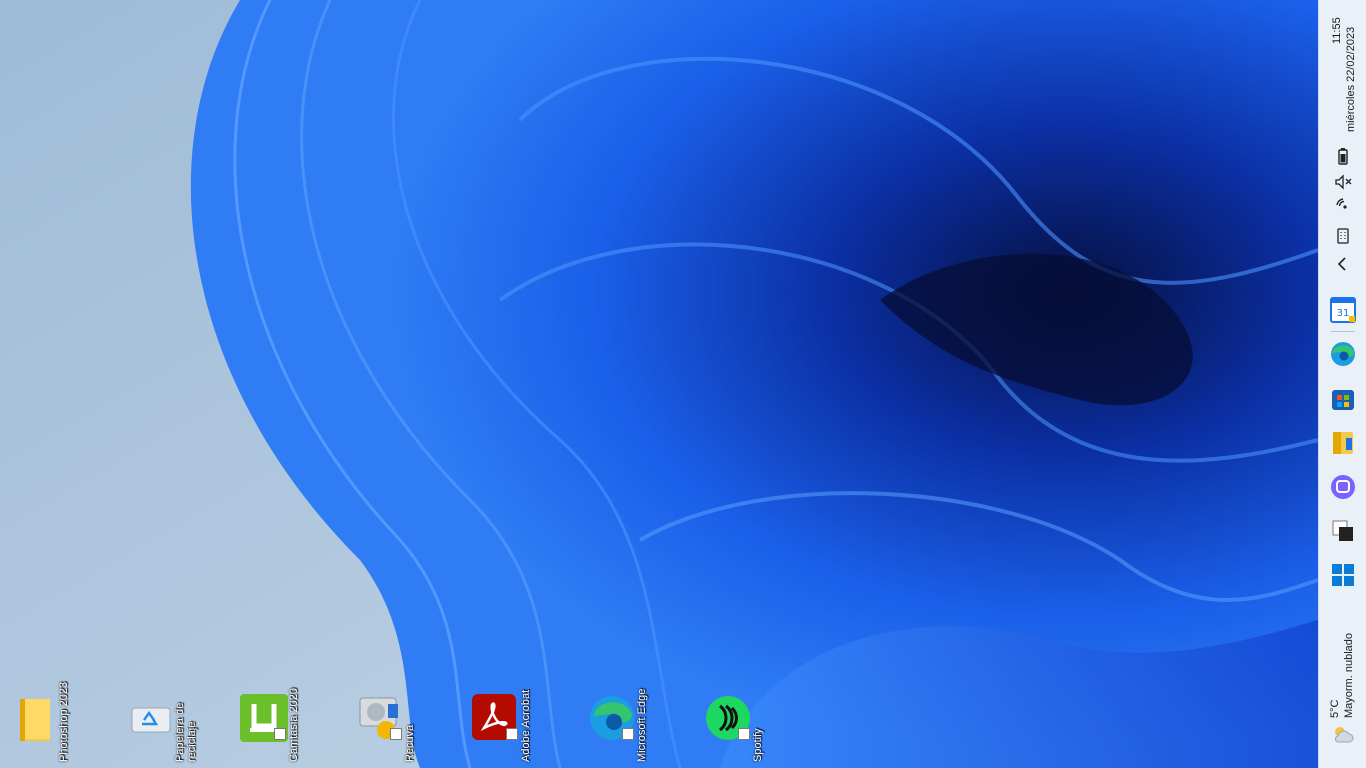 The image size is (1366, 768). I want to click on desktop-icon-spotify: Spotify, so click(750, 720).